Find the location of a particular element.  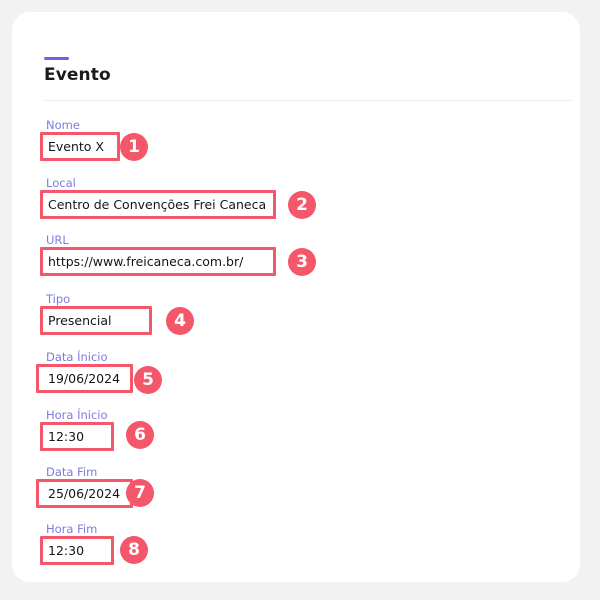

input-wrap-local is located at coordinates (158, 204).